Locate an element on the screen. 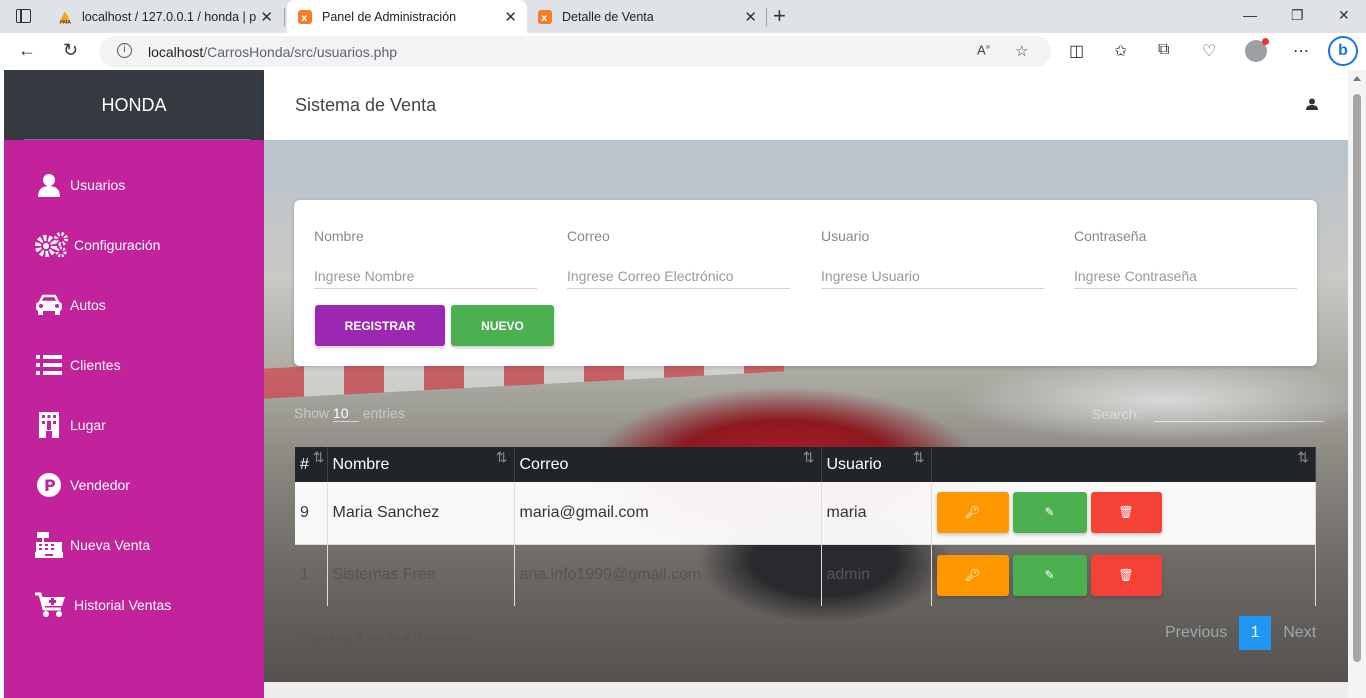 Image resolution: width=1366 pixels, height=698 pixels. cell-actions: 🔑︎ ✎ 🗑︎ is located at coordinates (1123, 575).